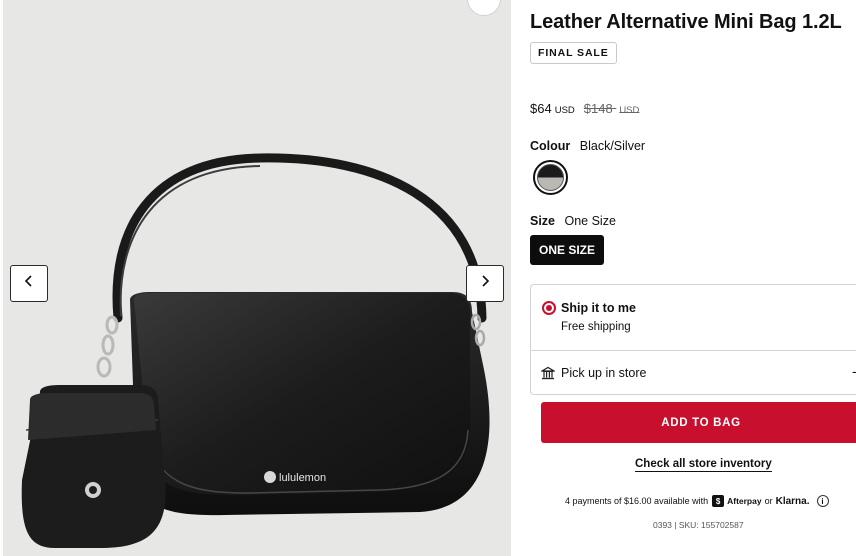  I want to click on chevron-right-icon, so click(485, 283).